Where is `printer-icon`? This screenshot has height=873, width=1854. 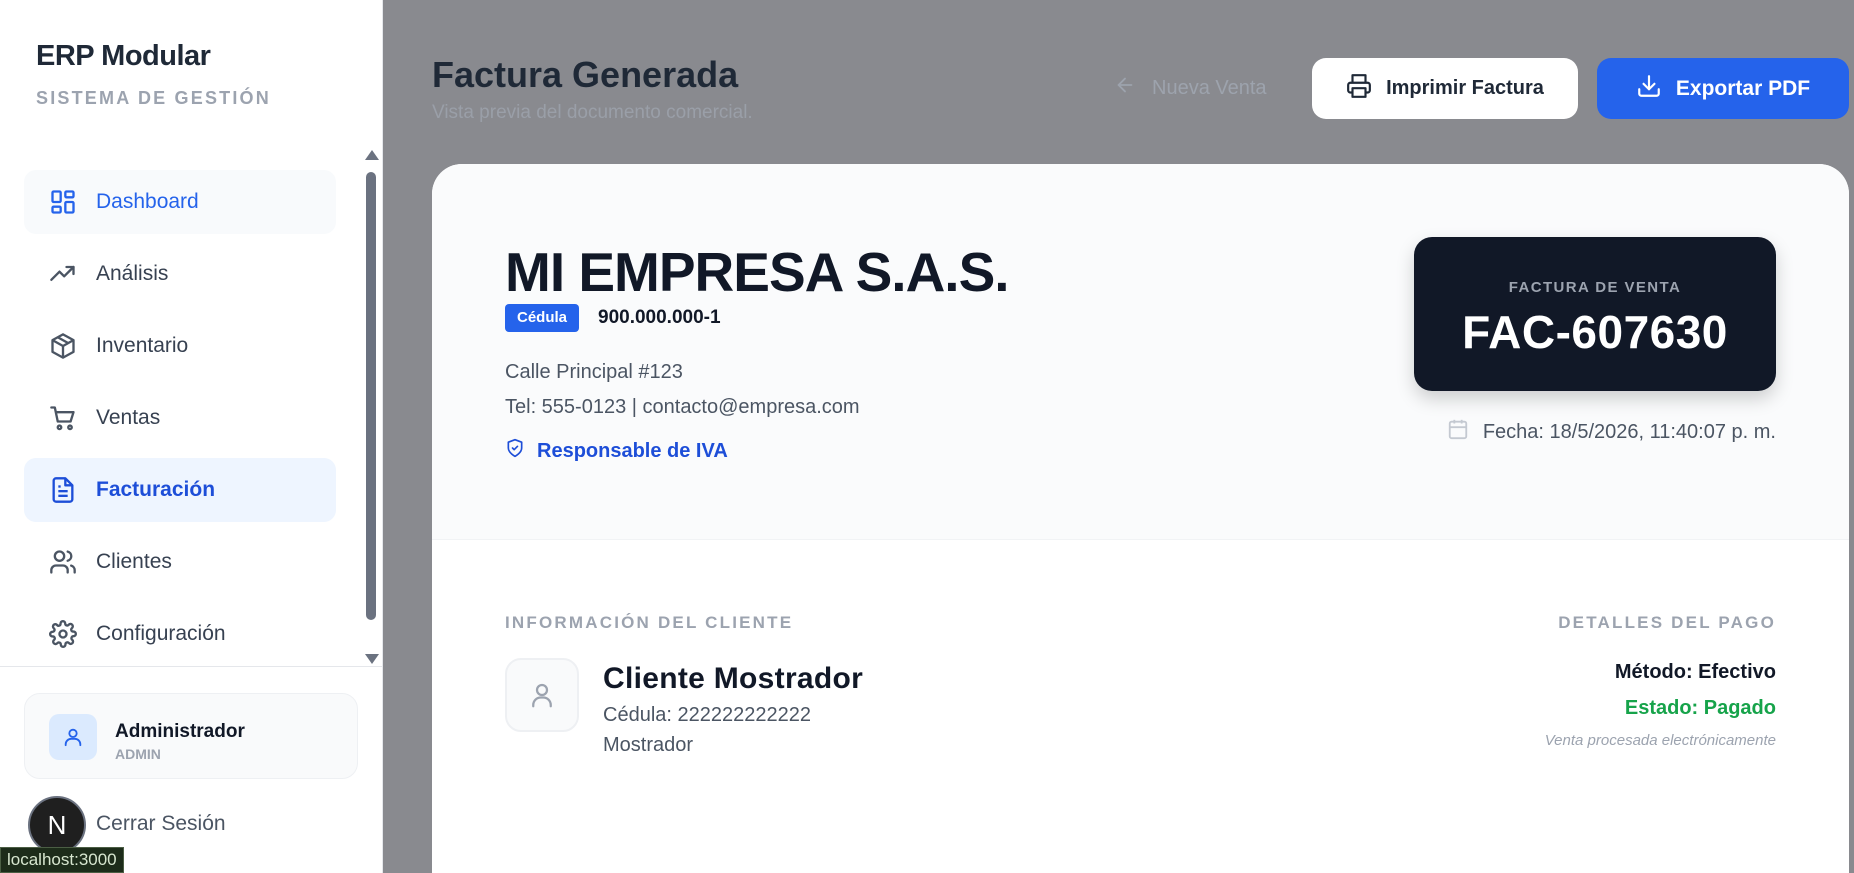
printer-icon is located at coordinates (1359, 89).